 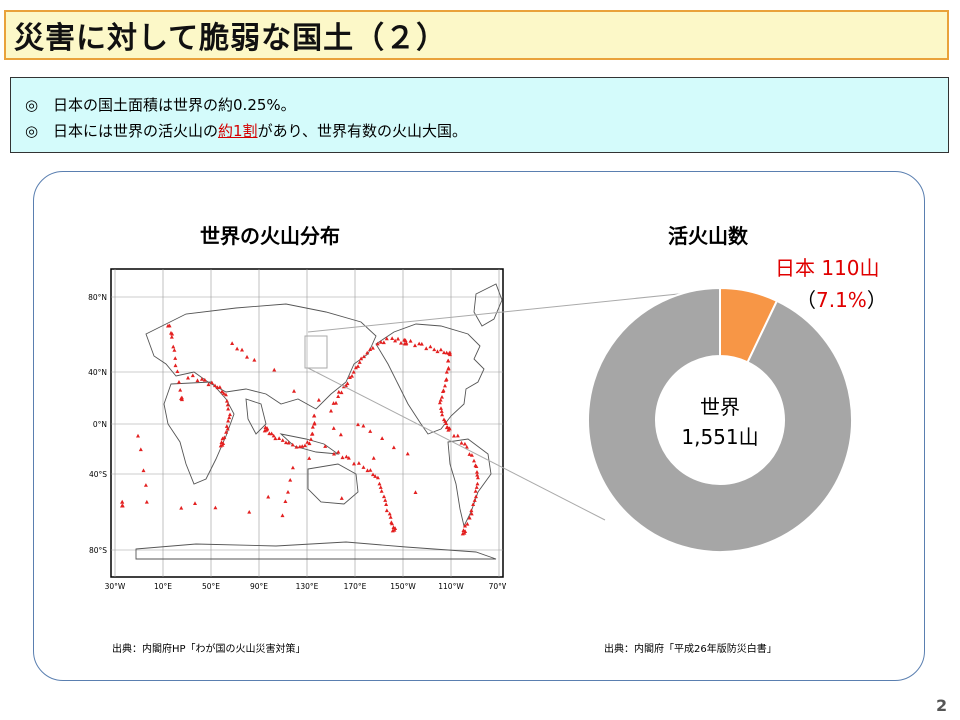 I want to click on world-label: 世界, so click(x=720, y=407).